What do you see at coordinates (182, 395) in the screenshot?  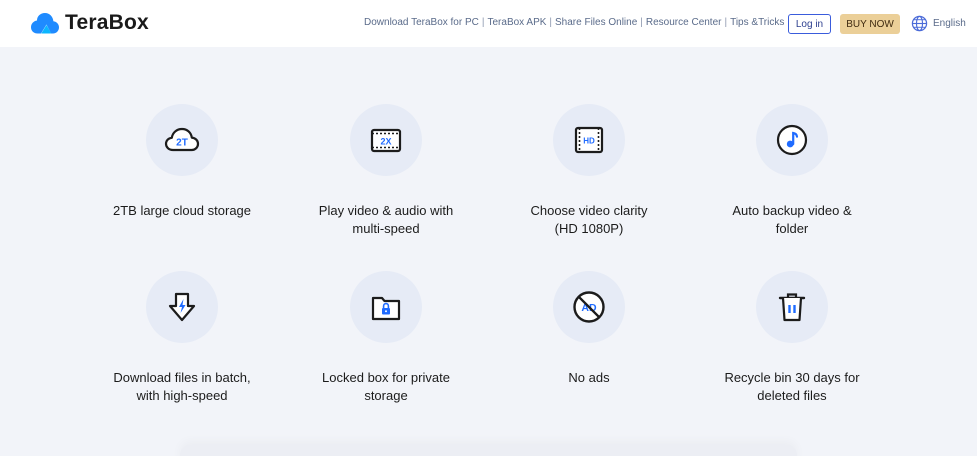 I see `feature-label-line: with high-speed` at bounding box center [182, 395].